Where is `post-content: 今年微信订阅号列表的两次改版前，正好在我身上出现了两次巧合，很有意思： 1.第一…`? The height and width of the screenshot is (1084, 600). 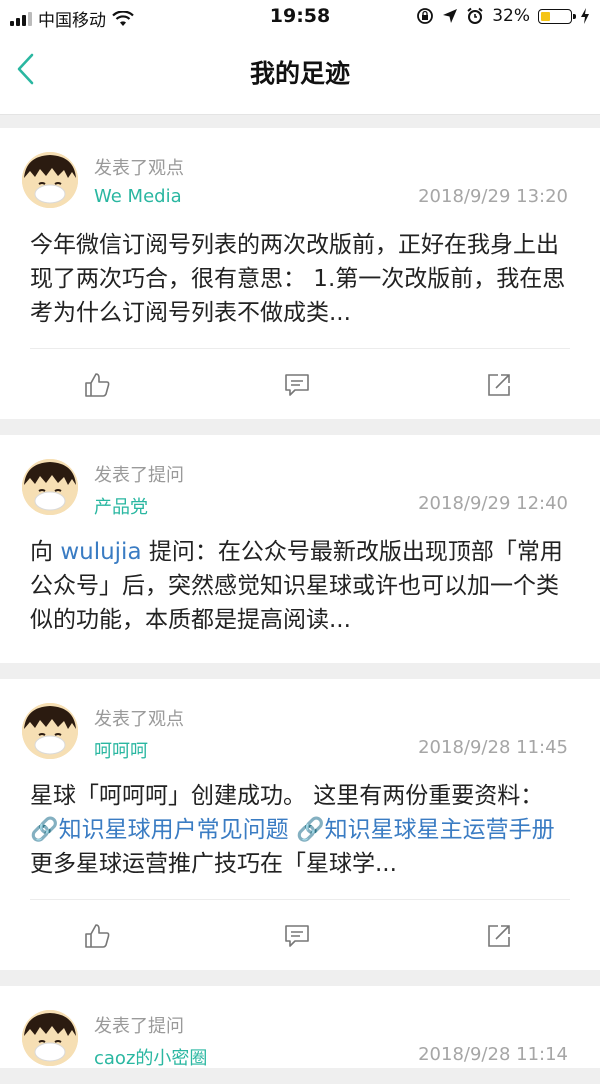 post-content: 今年微信订阅号列表的两次改版前，正好在我身上出现了两次巧合，很有意思： 1.第一… is located at coordinates (300, 270).